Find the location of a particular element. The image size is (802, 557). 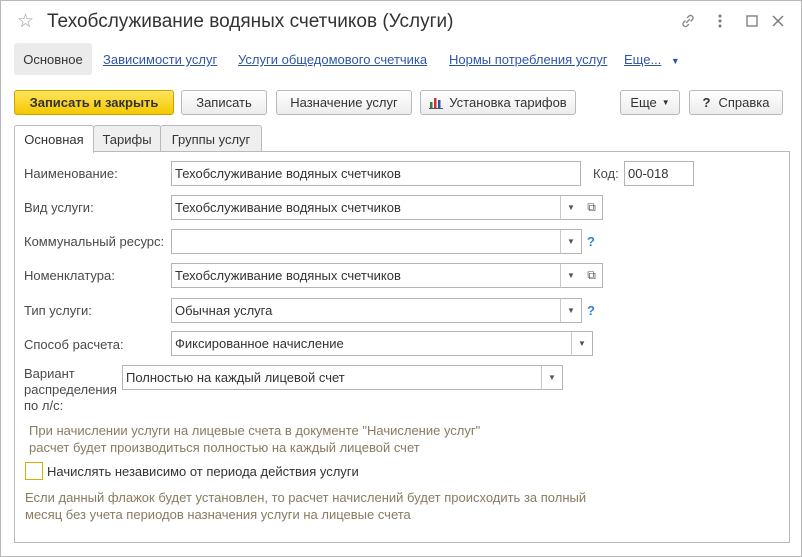

help-label: Справка is located at coordinates (744, 102).